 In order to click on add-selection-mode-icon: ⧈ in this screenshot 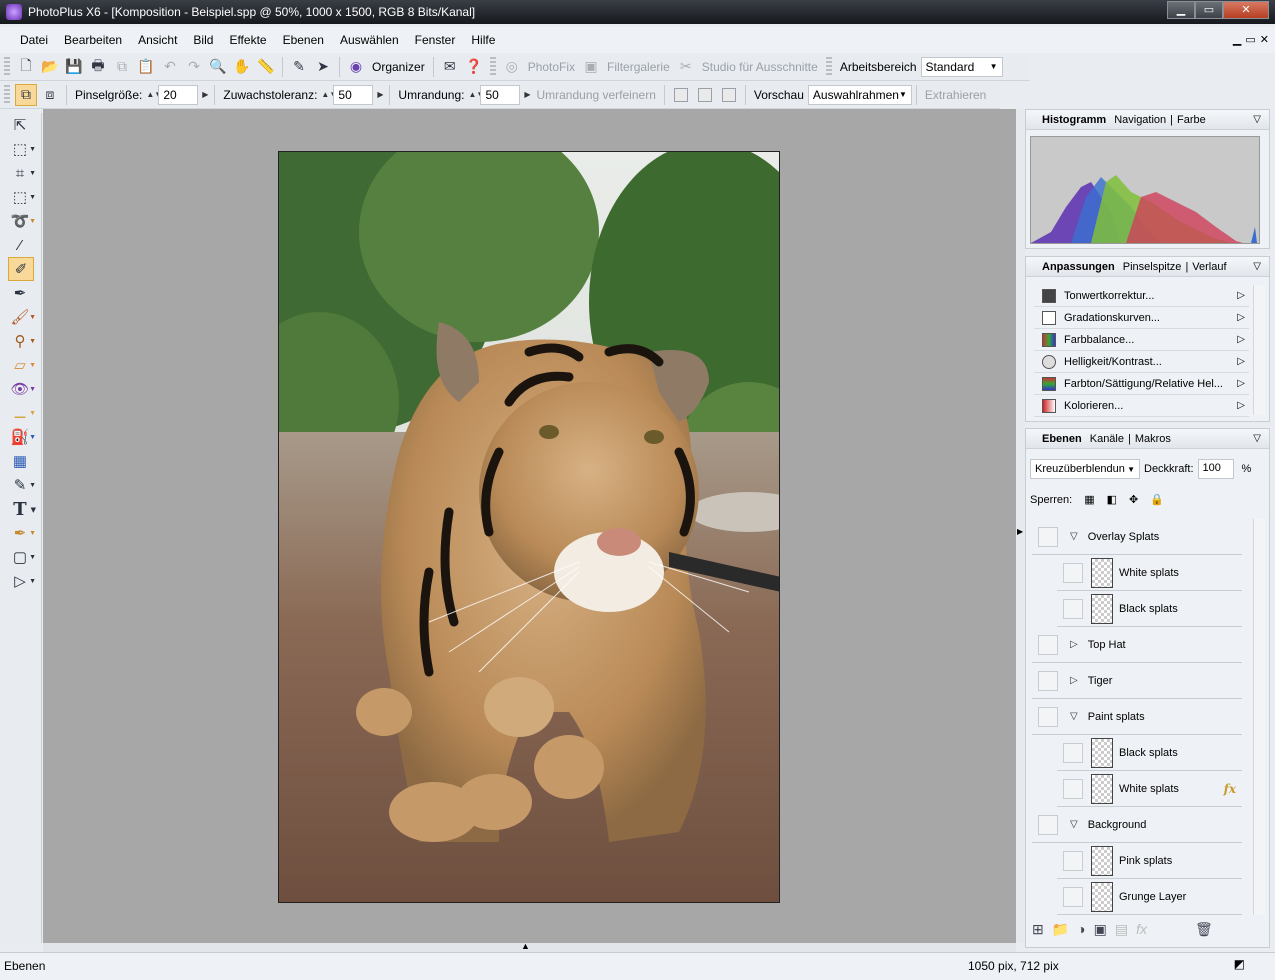, I will do `click(50, 95)`.